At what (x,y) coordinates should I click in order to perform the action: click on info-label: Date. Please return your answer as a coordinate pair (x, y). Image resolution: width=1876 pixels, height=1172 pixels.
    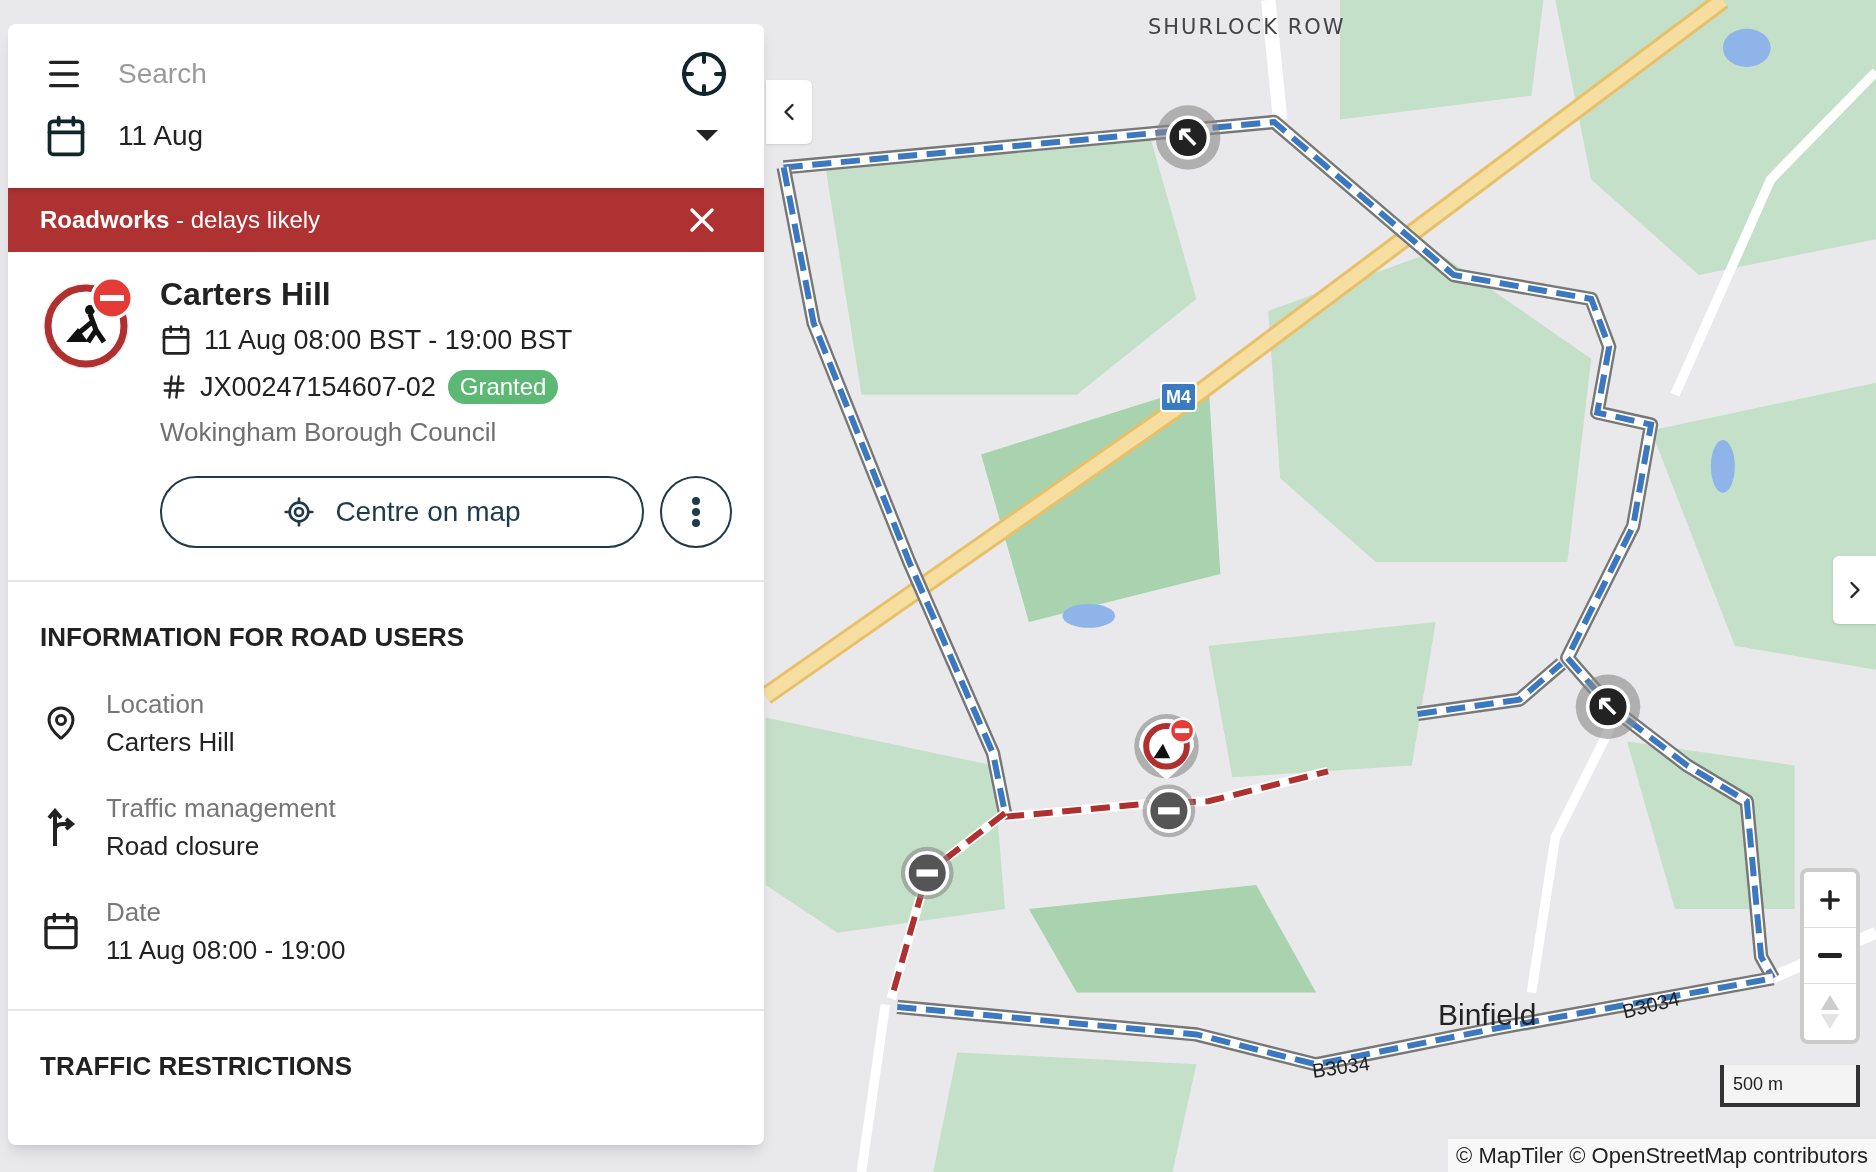
    Looking at the image, I should click on (134, 912).